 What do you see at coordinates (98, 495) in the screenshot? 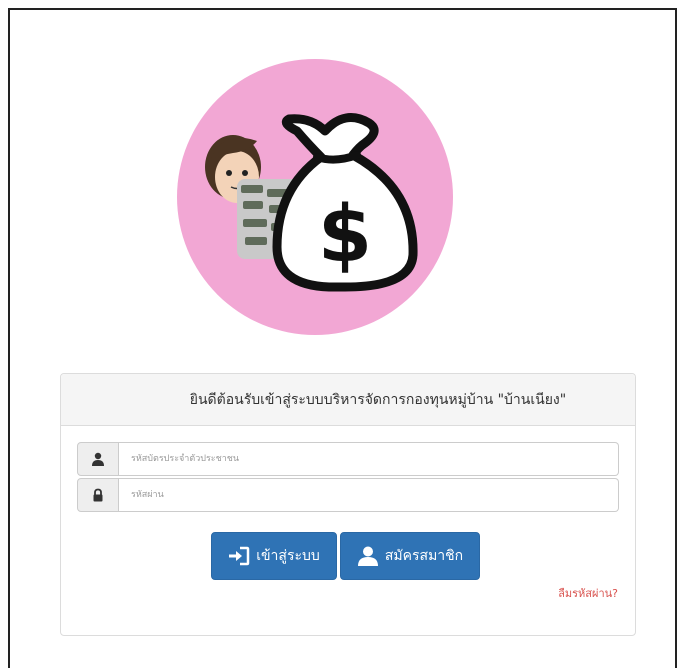
I see `lock-icon` at bounding box center [98, 495].